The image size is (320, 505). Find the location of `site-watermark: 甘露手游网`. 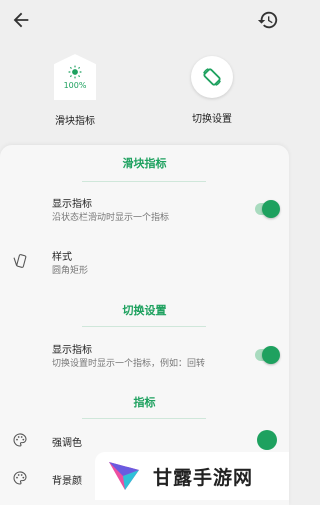

site-watermark: 甘露手游网 is located at coordinates (192, 476).